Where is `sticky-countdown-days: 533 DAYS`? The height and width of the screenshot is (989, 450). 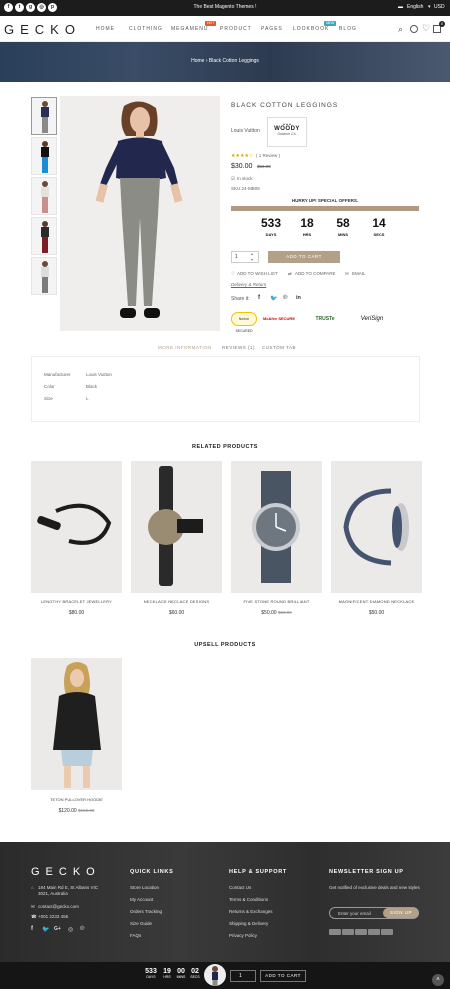
sticky-countdown-days: 533 DAYS is located at coordinates (151, 973).